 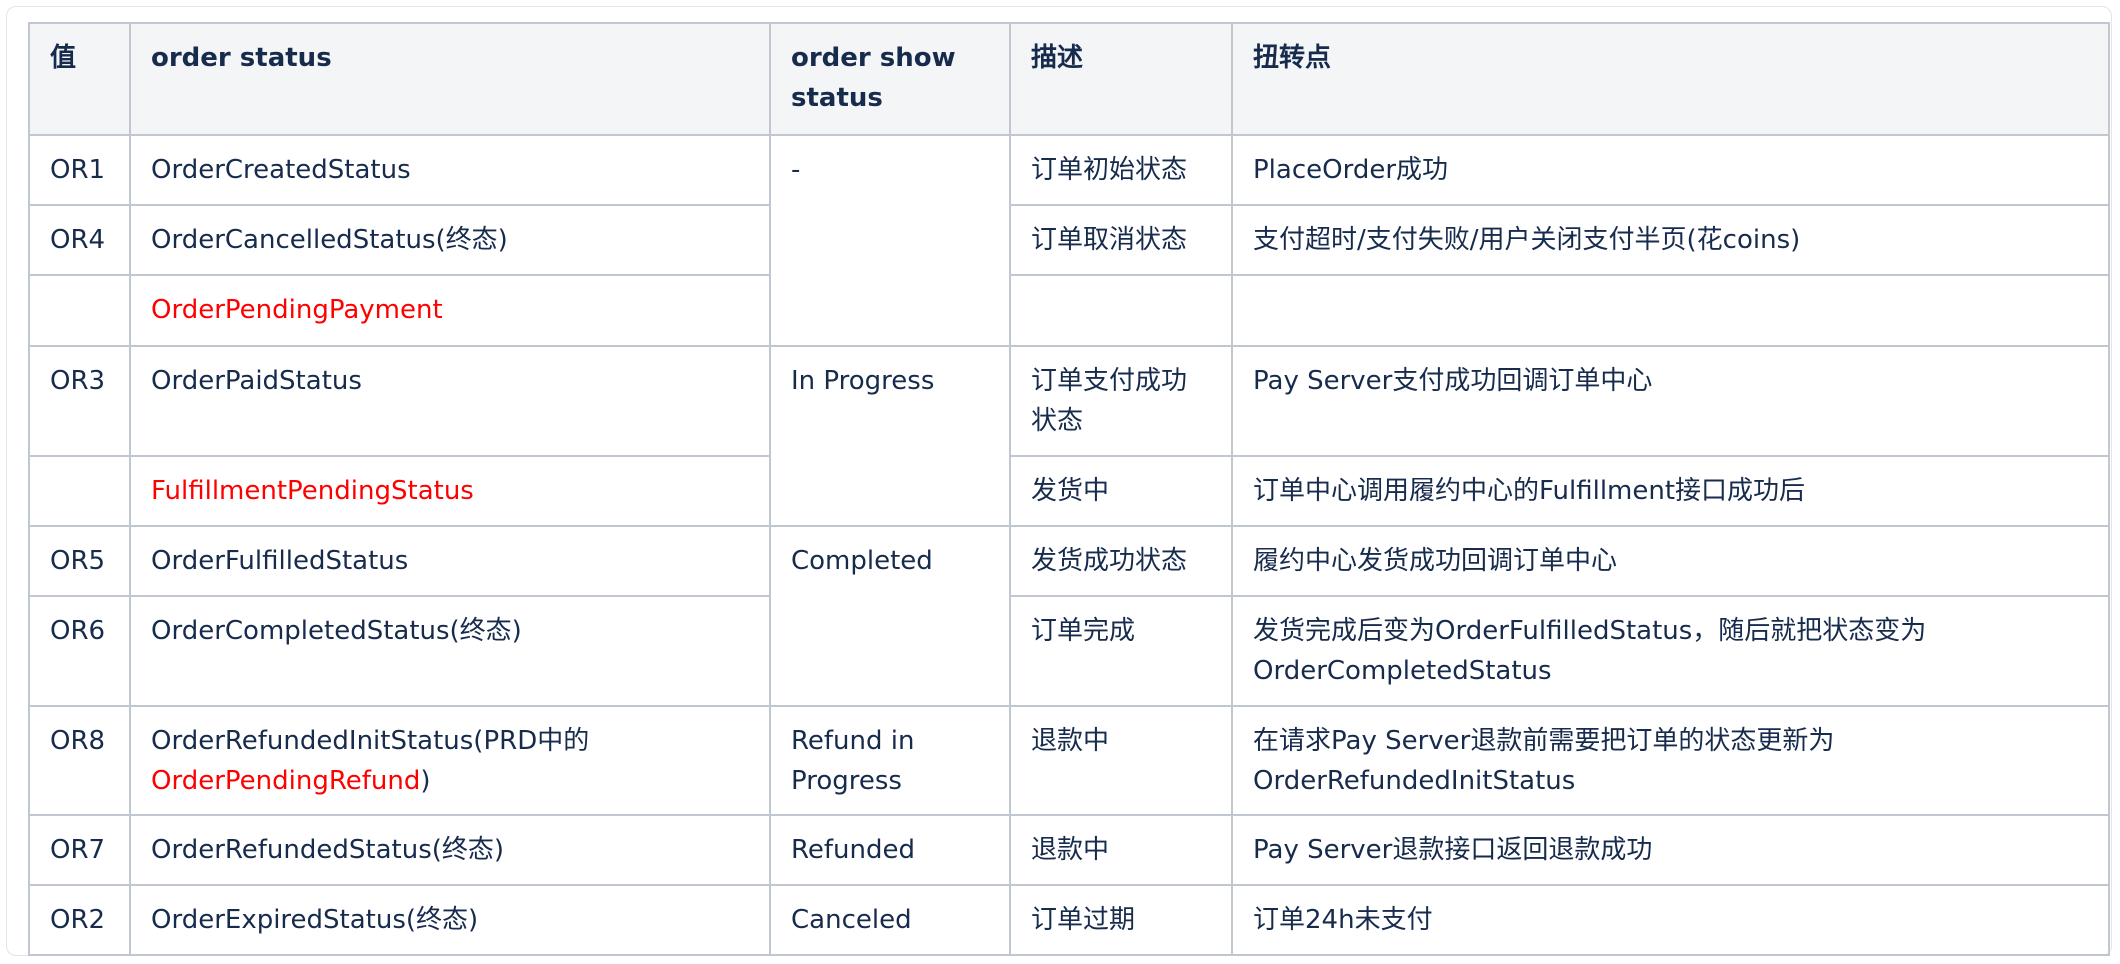 What do you see at coordinates (450, 401) in the screenshot?
I see `cell-status: OrderPaidStatus` at bounding box center [450, 401].